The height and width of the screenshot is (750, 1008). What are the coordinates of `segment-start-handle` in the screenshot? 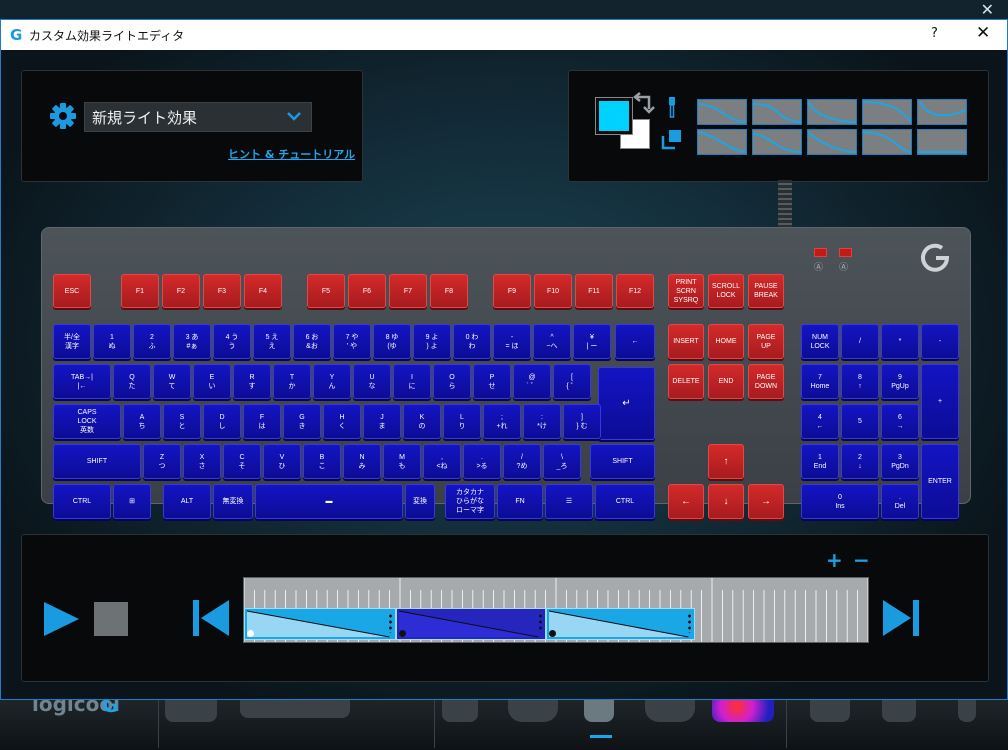 It's located at (250, 633).